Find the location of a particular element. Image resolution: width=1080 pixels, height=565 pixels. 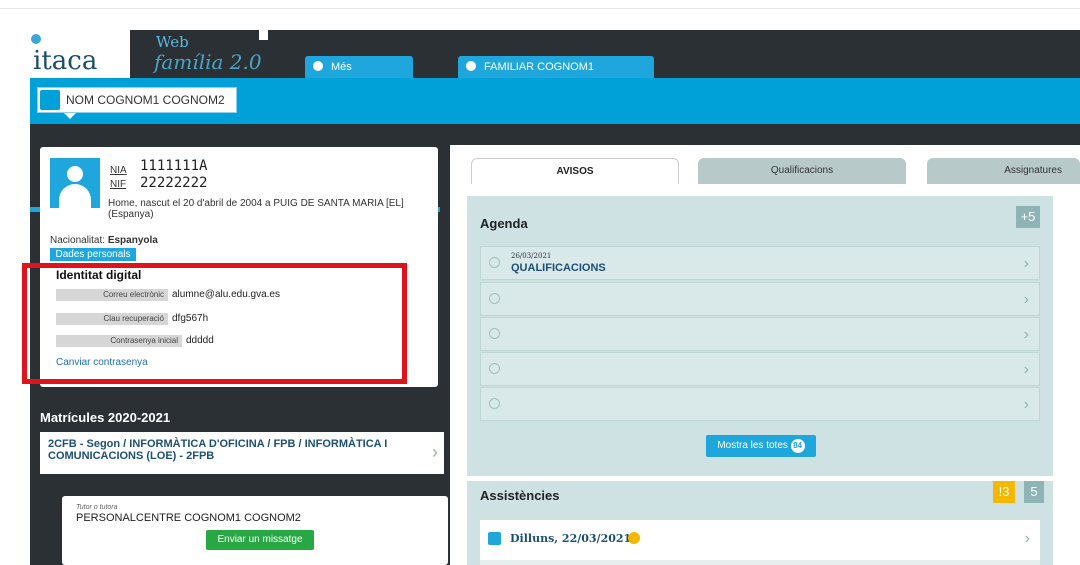

header-notch is located at coordinates (263, 35).